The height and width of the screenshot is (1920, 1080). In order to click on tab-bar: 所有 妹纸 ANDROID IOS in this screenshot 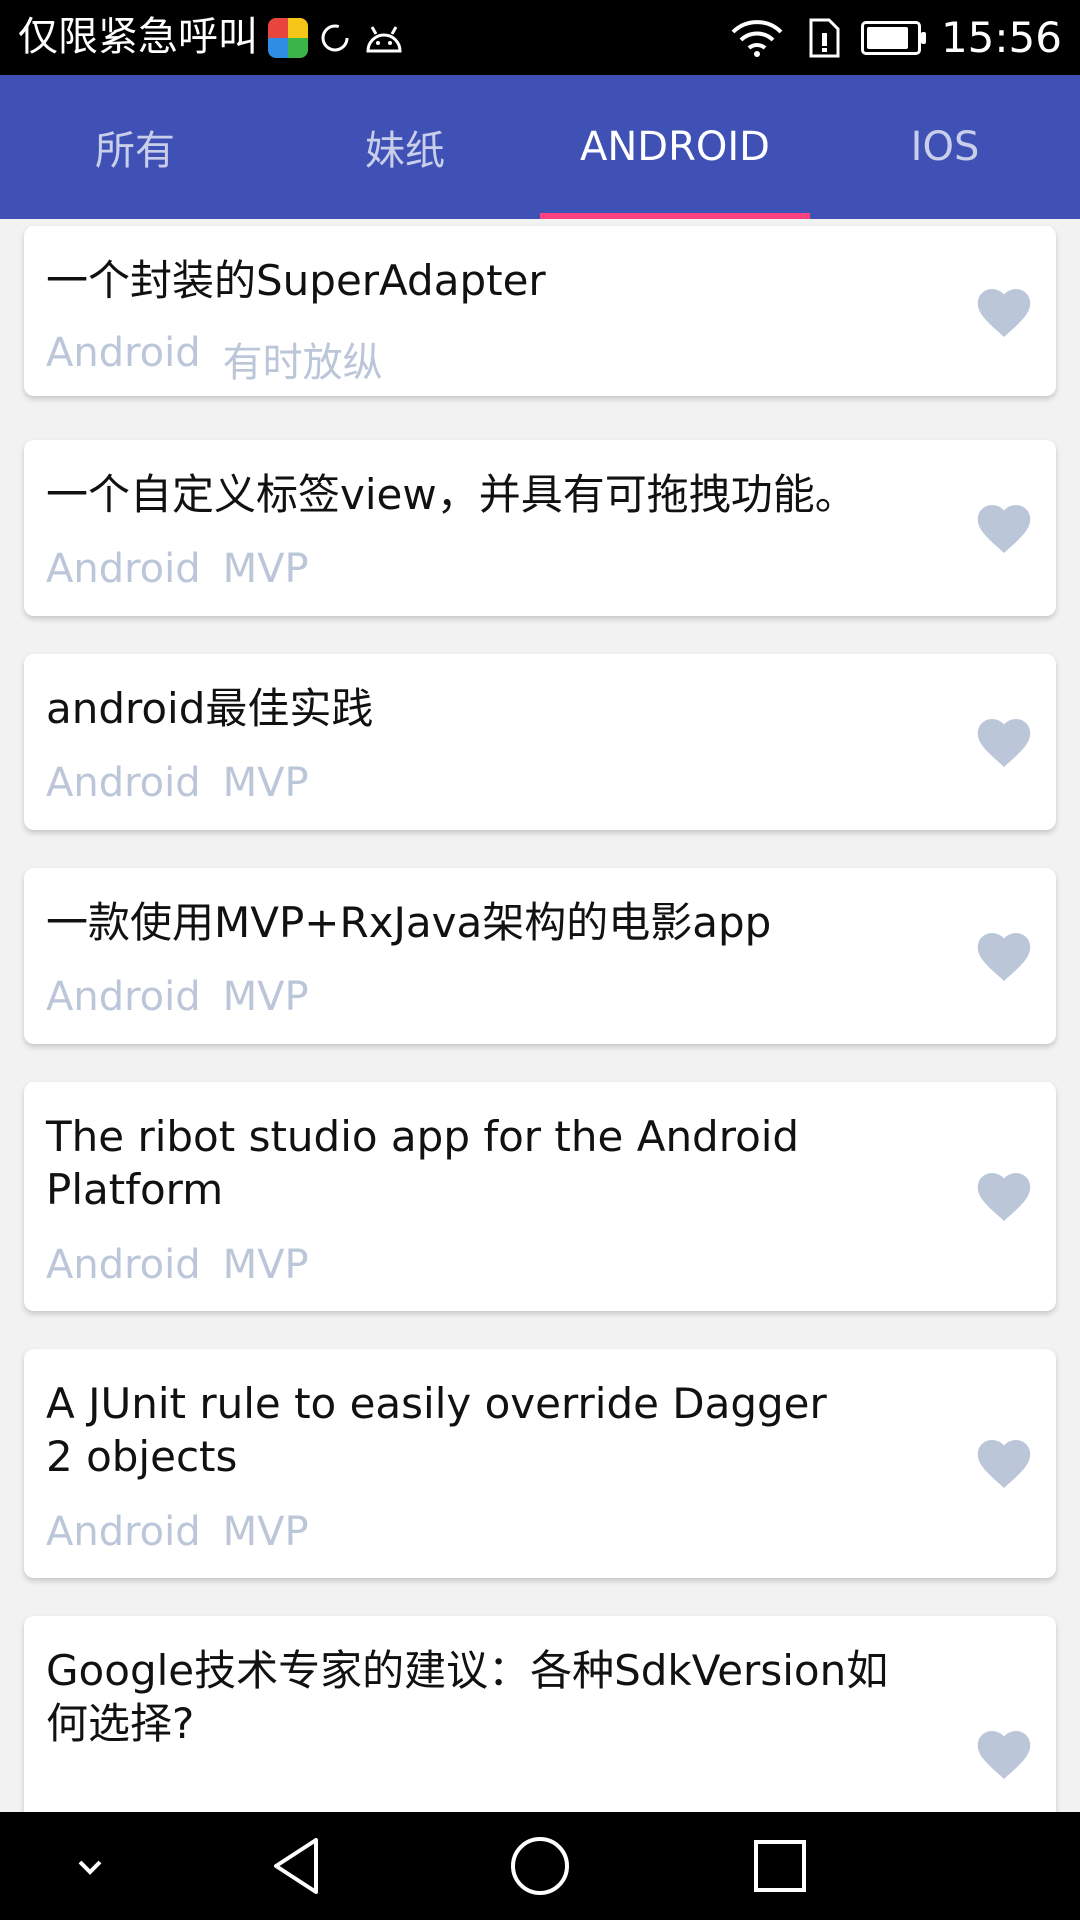, I will do `click(540, 147)`.